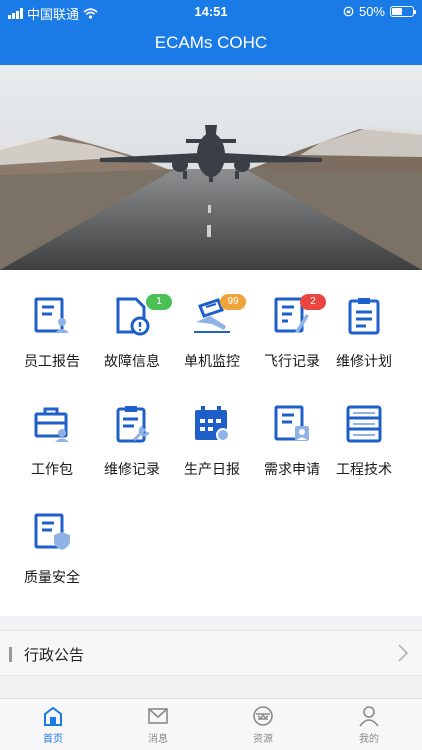 This screenshot has height=750, width=422. What do you see at coordinates (52, 577) in the screenshot?
I see `menu-label: 质量安全` at bounding box center [52, 577].